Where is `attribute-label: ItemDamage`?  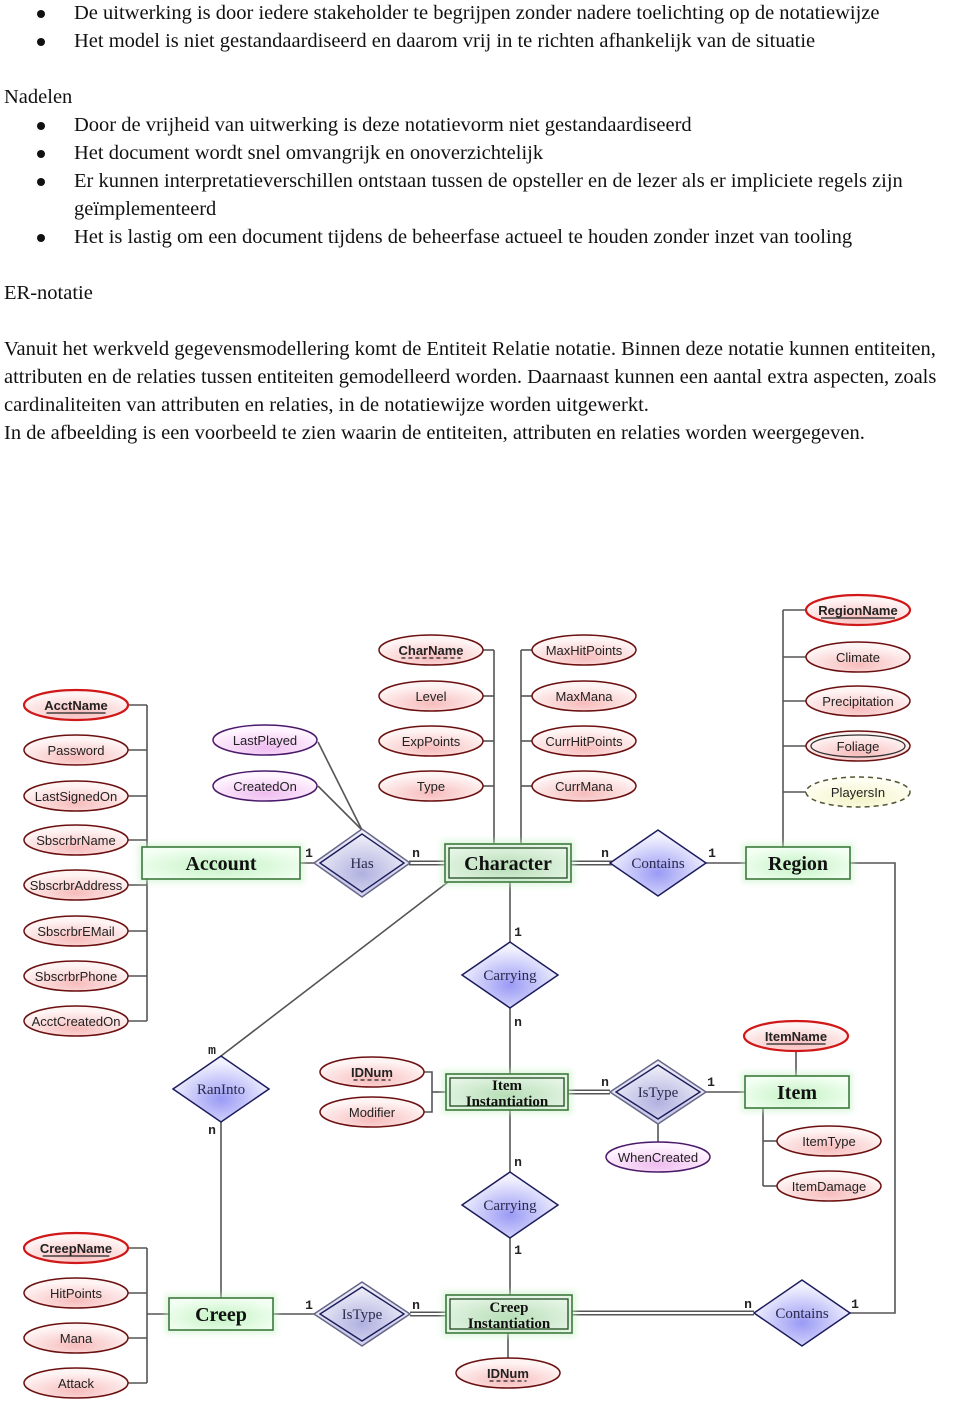
attribute-label: ItemDamage is located at coordinates (829, 1186).